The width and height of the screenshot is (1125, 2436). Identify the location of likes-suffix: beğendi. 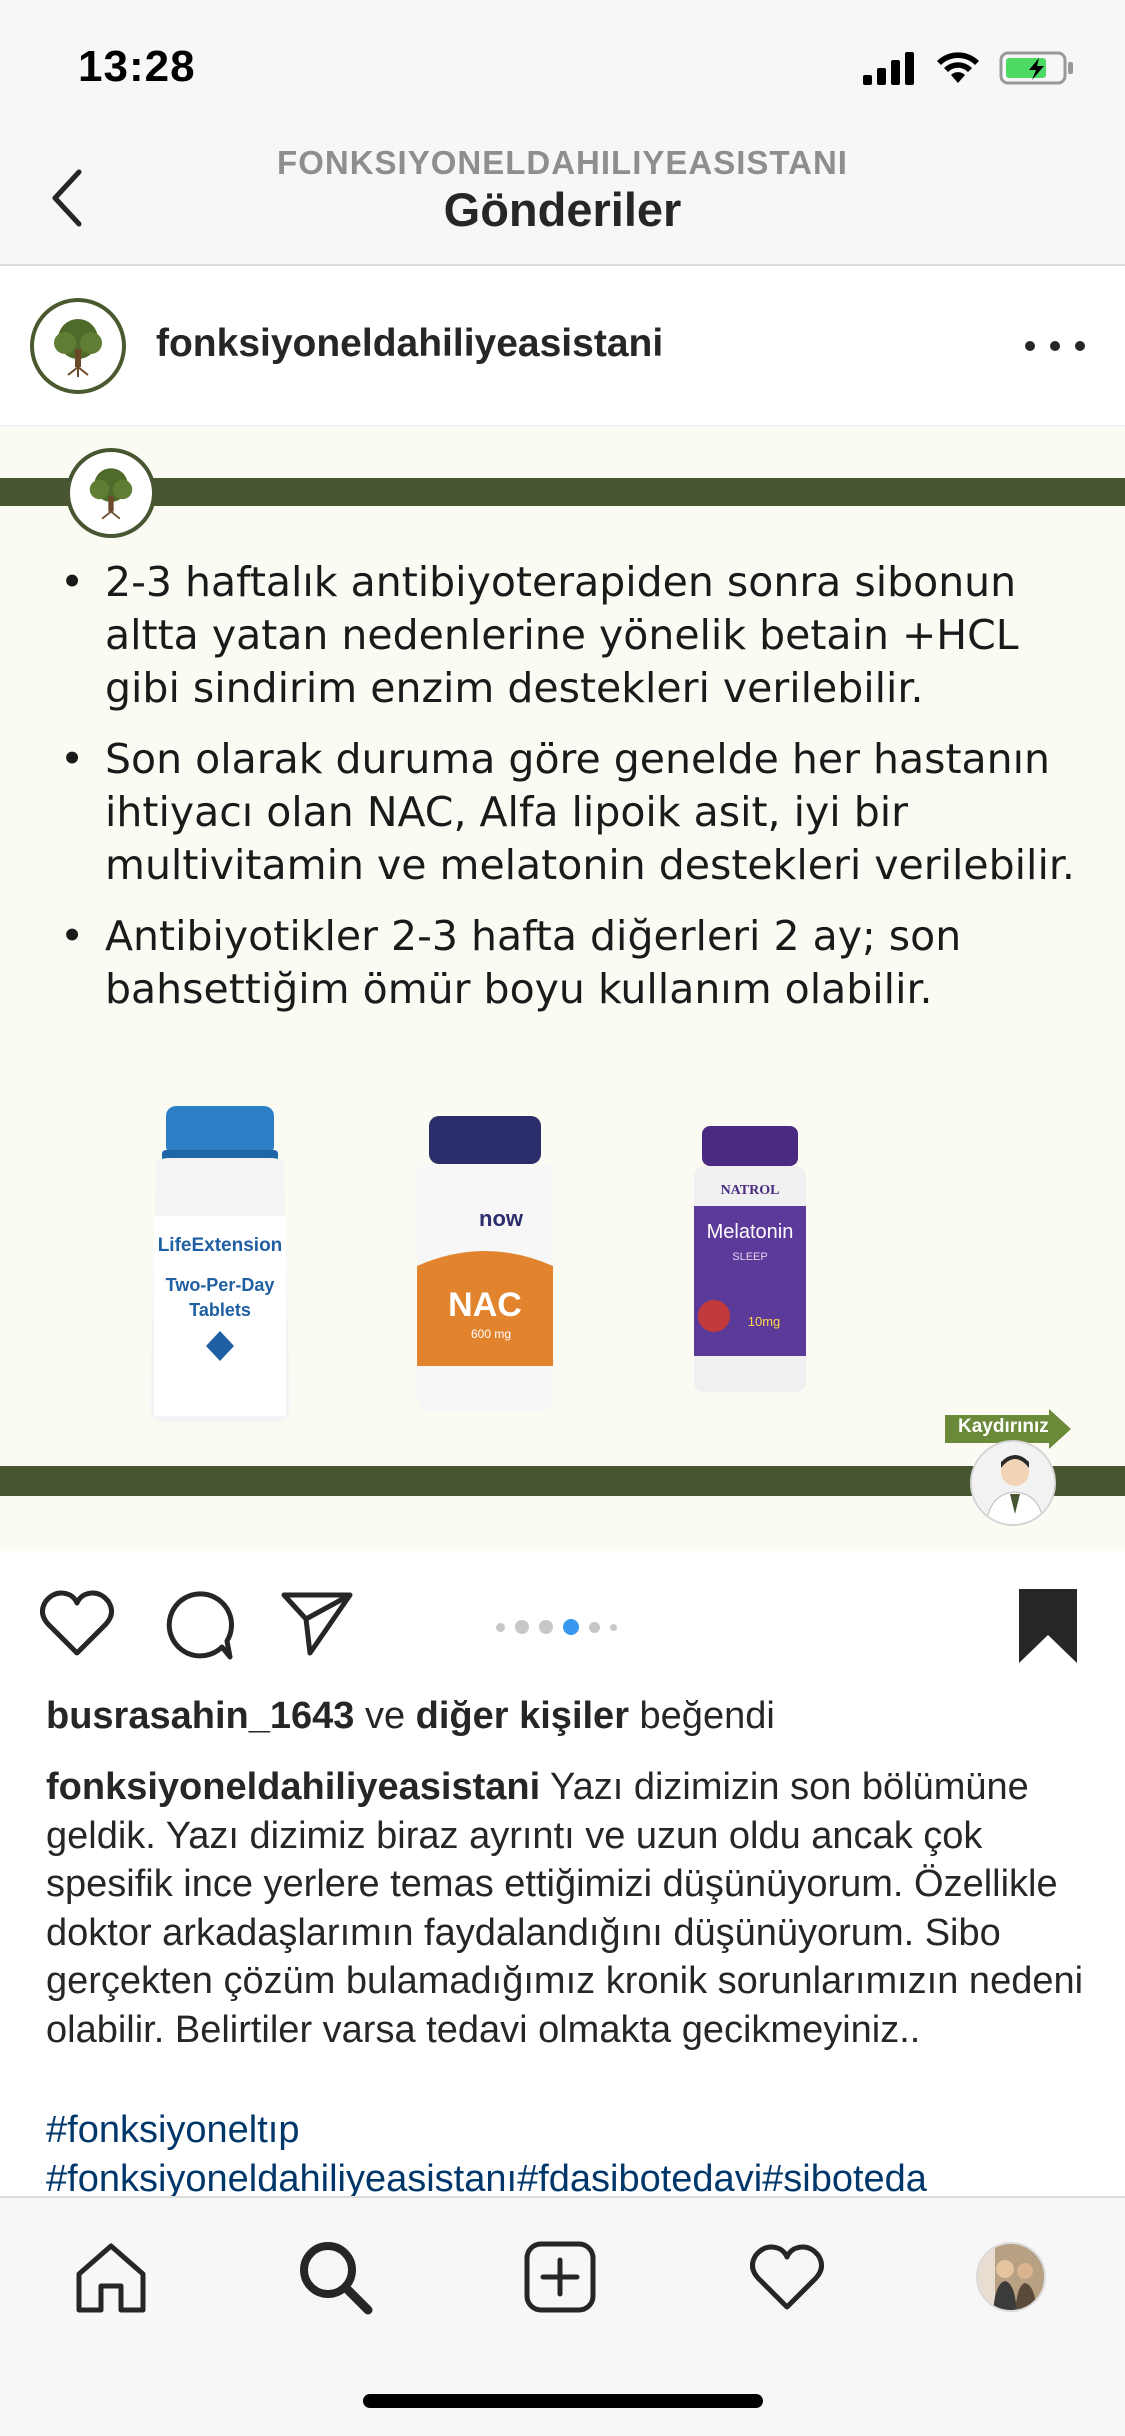
(701, 1716).